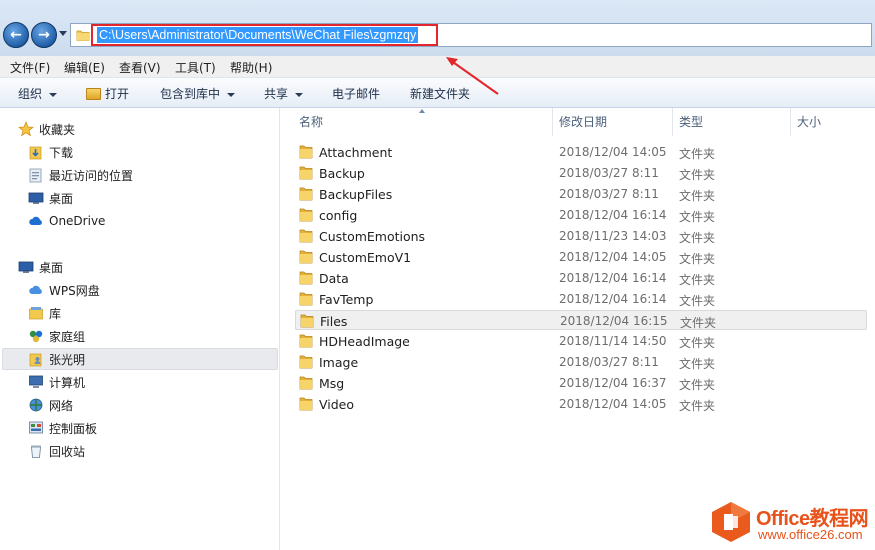 The image size is (875, 550). What do you see at coordinates (332, 383) in the screenshot?
I see `file-name: Msg` at bounding box center [332, 383].